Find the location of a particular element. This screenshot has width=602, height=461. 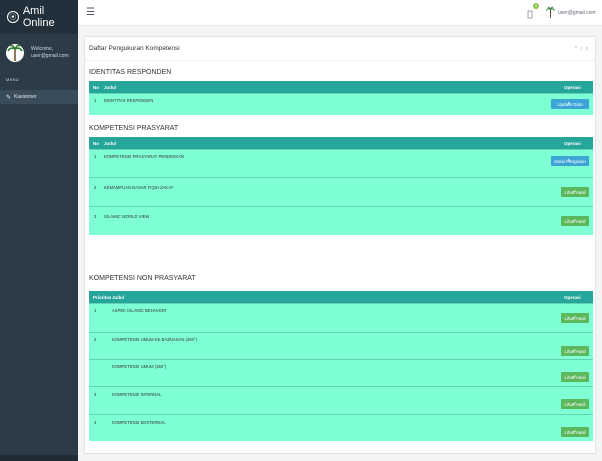

user-menu: user@gmail.com is located at coordinates (577, 13).